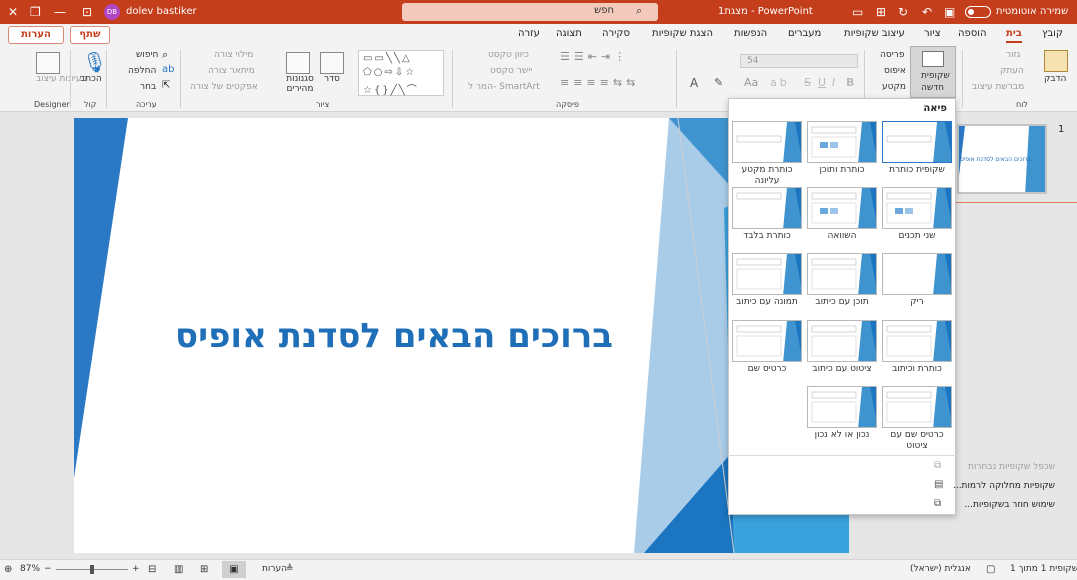 The height and width of the screenshot is (580, 1077). I want to click on shape-outline-button: מיתאר צורה, so click(231, 71).